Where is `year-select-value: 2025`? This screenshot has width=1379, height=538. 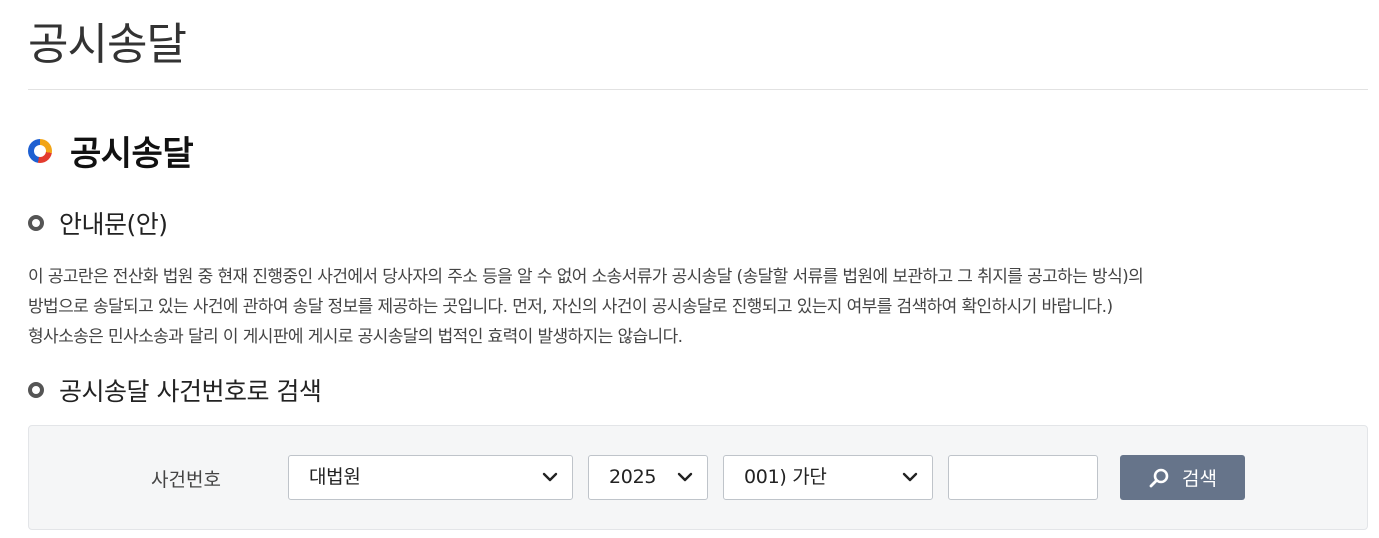
year-select-value: 2025 is located at coordinates (633, 477).